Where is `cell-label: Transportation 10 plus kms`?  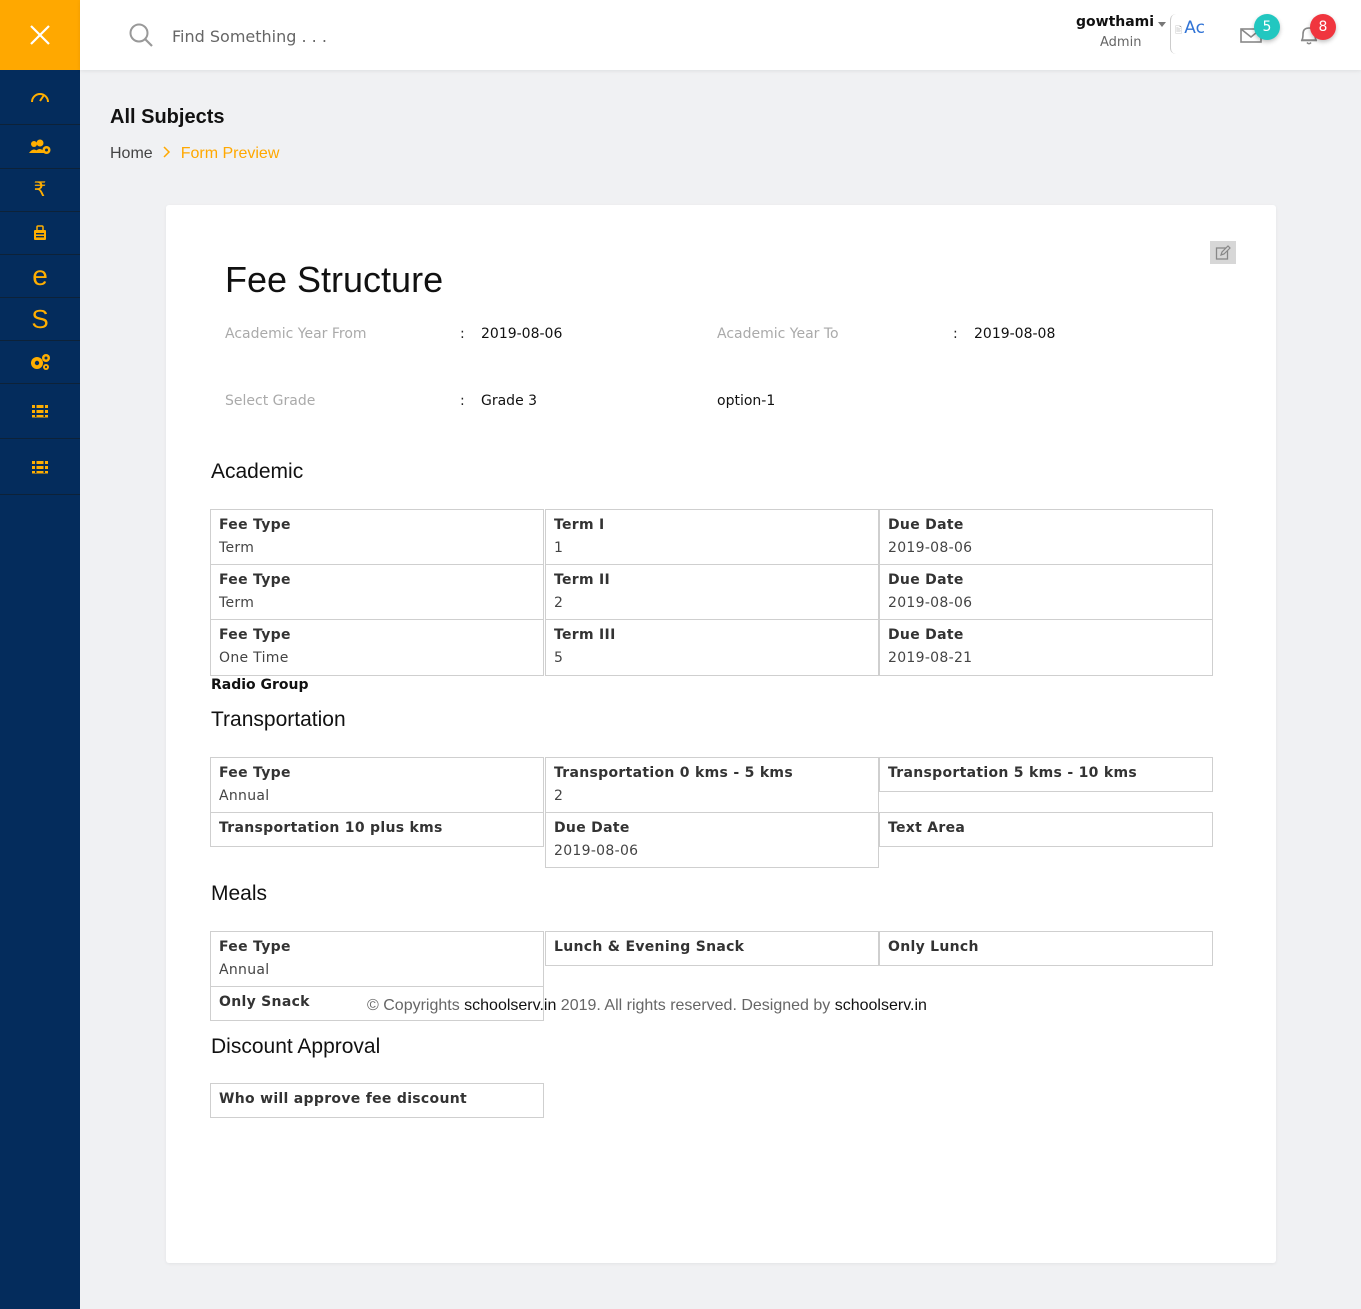 cell-label: Transportation 10 plus kms is located at coordinates (331, 828).